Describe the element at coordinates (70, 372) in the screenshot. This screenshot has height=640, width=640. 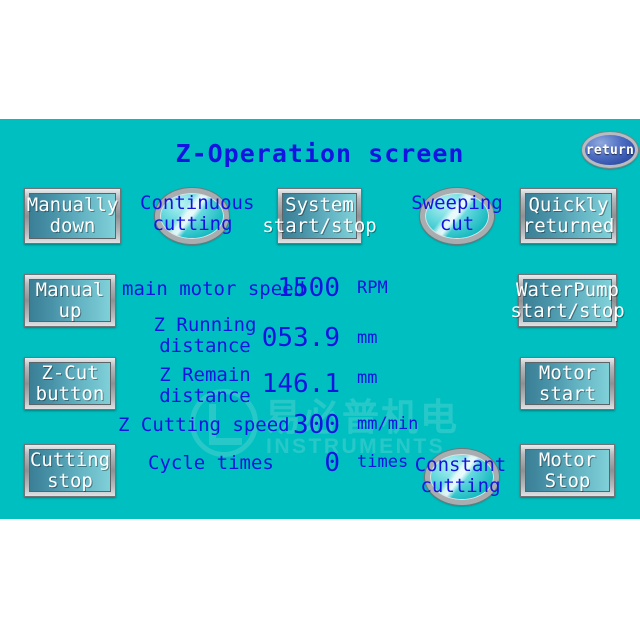
I see `z-cut-label-line1: Z-Cut` at that location.